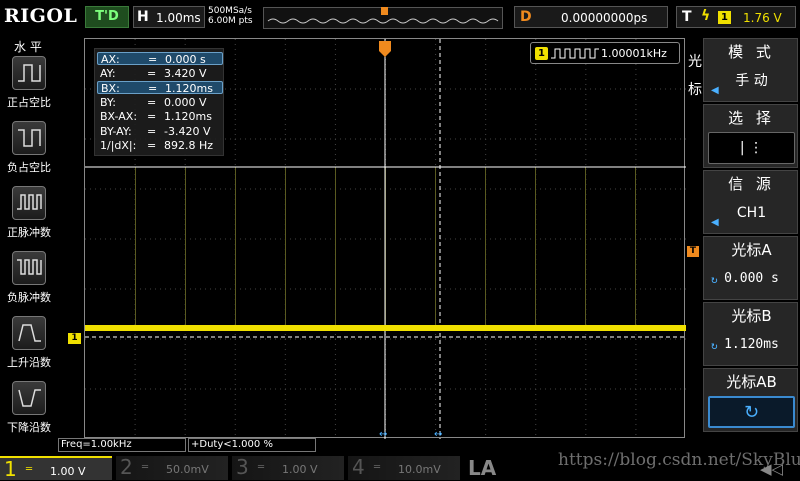 This screenshot has height=481, width=800. I want to click on cursor-b-title: 光标B, so click(751, 316).